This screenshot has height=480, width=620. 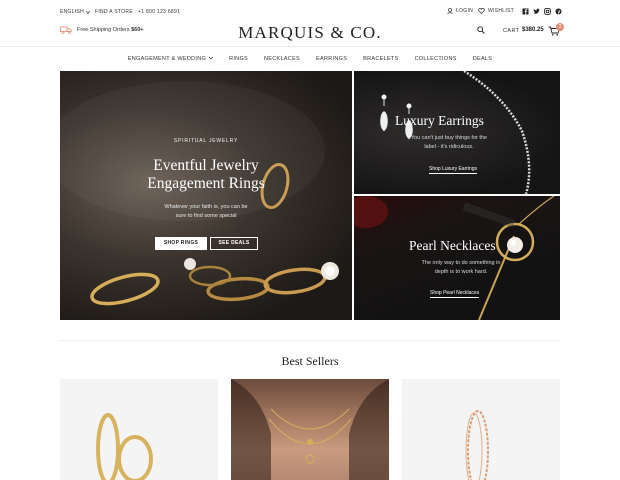 I want to click on necklaces-promo-title: Pearl Necklaces, so click(x=452, y=245).